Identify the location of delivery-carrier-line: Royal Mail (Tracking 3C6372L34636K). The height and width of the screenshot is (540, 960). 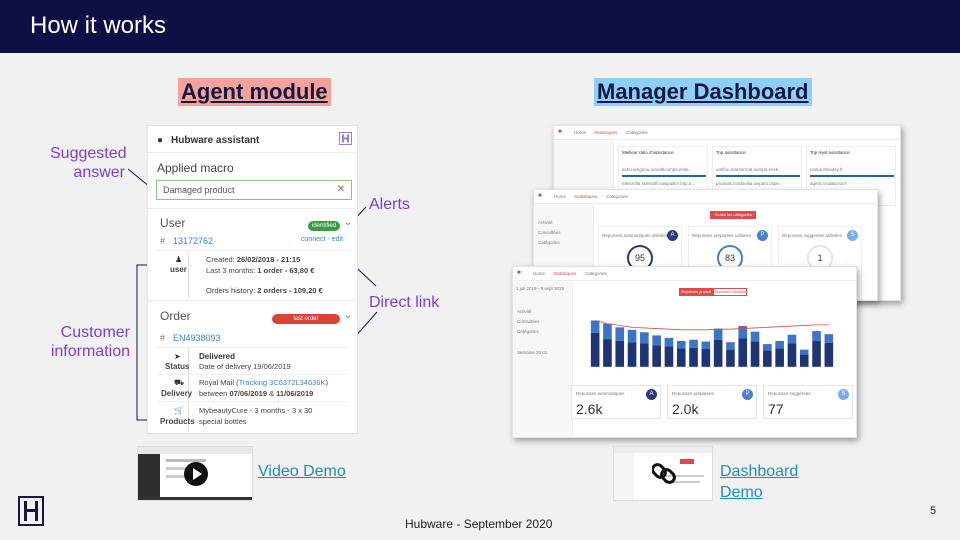
(263, 382).